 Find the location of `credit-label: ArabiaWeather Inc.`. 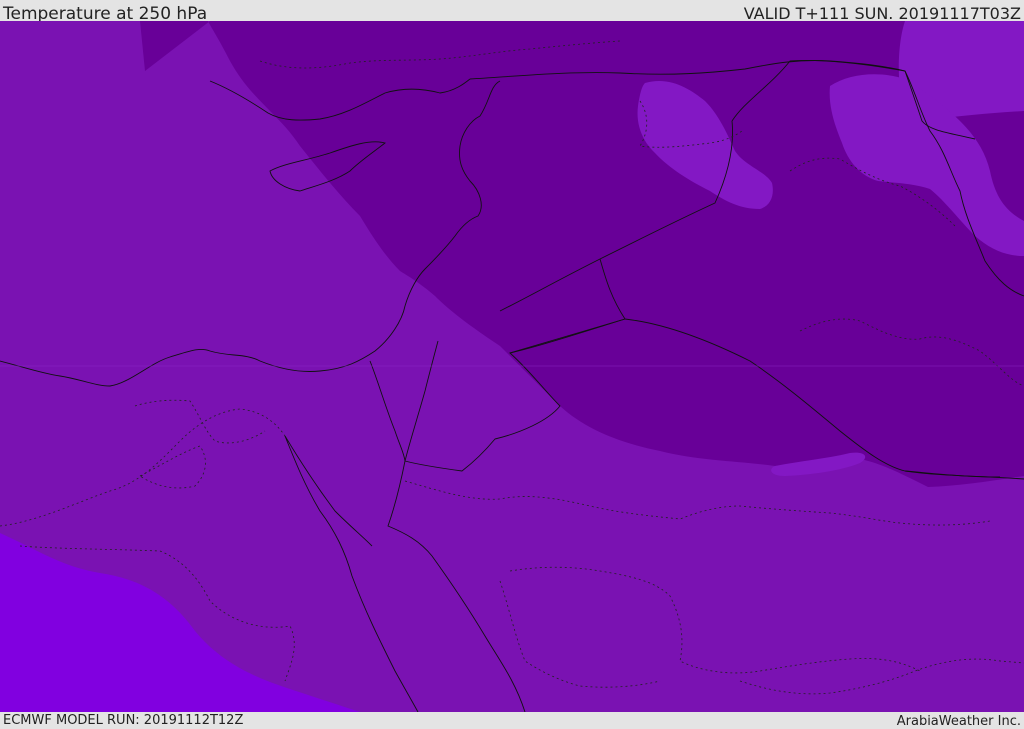

credit-label: ArabiaWeather Inc. is located at coordinates (958, 721).